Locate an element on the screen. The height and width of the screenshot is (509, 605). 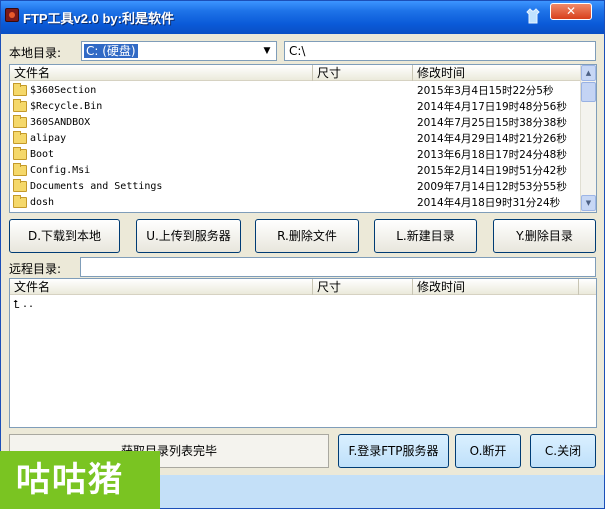
row-modified-time: 2014年4月17日19时48分56秒 is located at coordinates (492, 107).